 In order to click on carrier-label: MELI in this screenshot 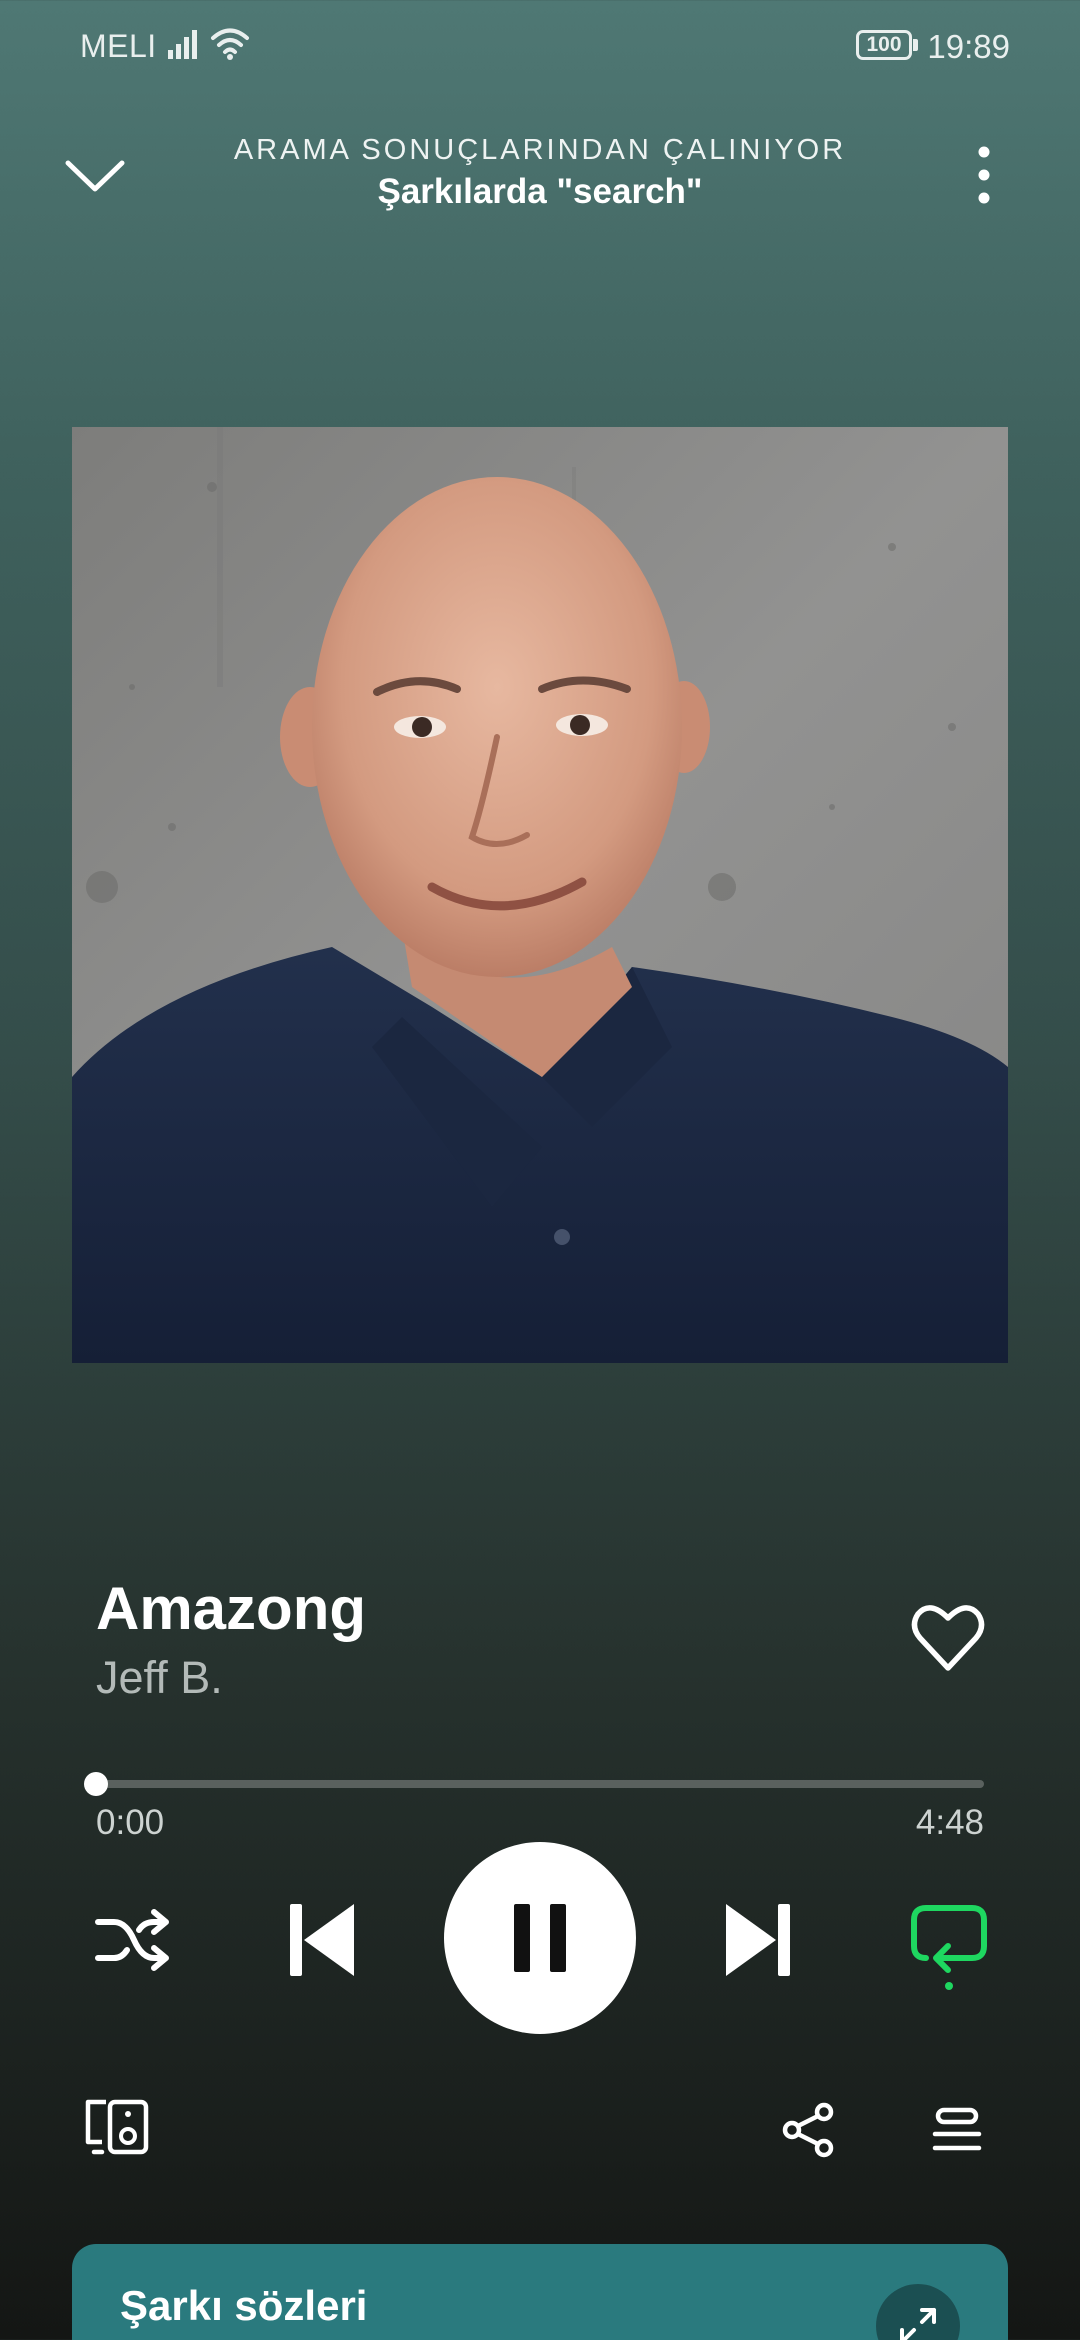, I will do `click(118, 46)`.